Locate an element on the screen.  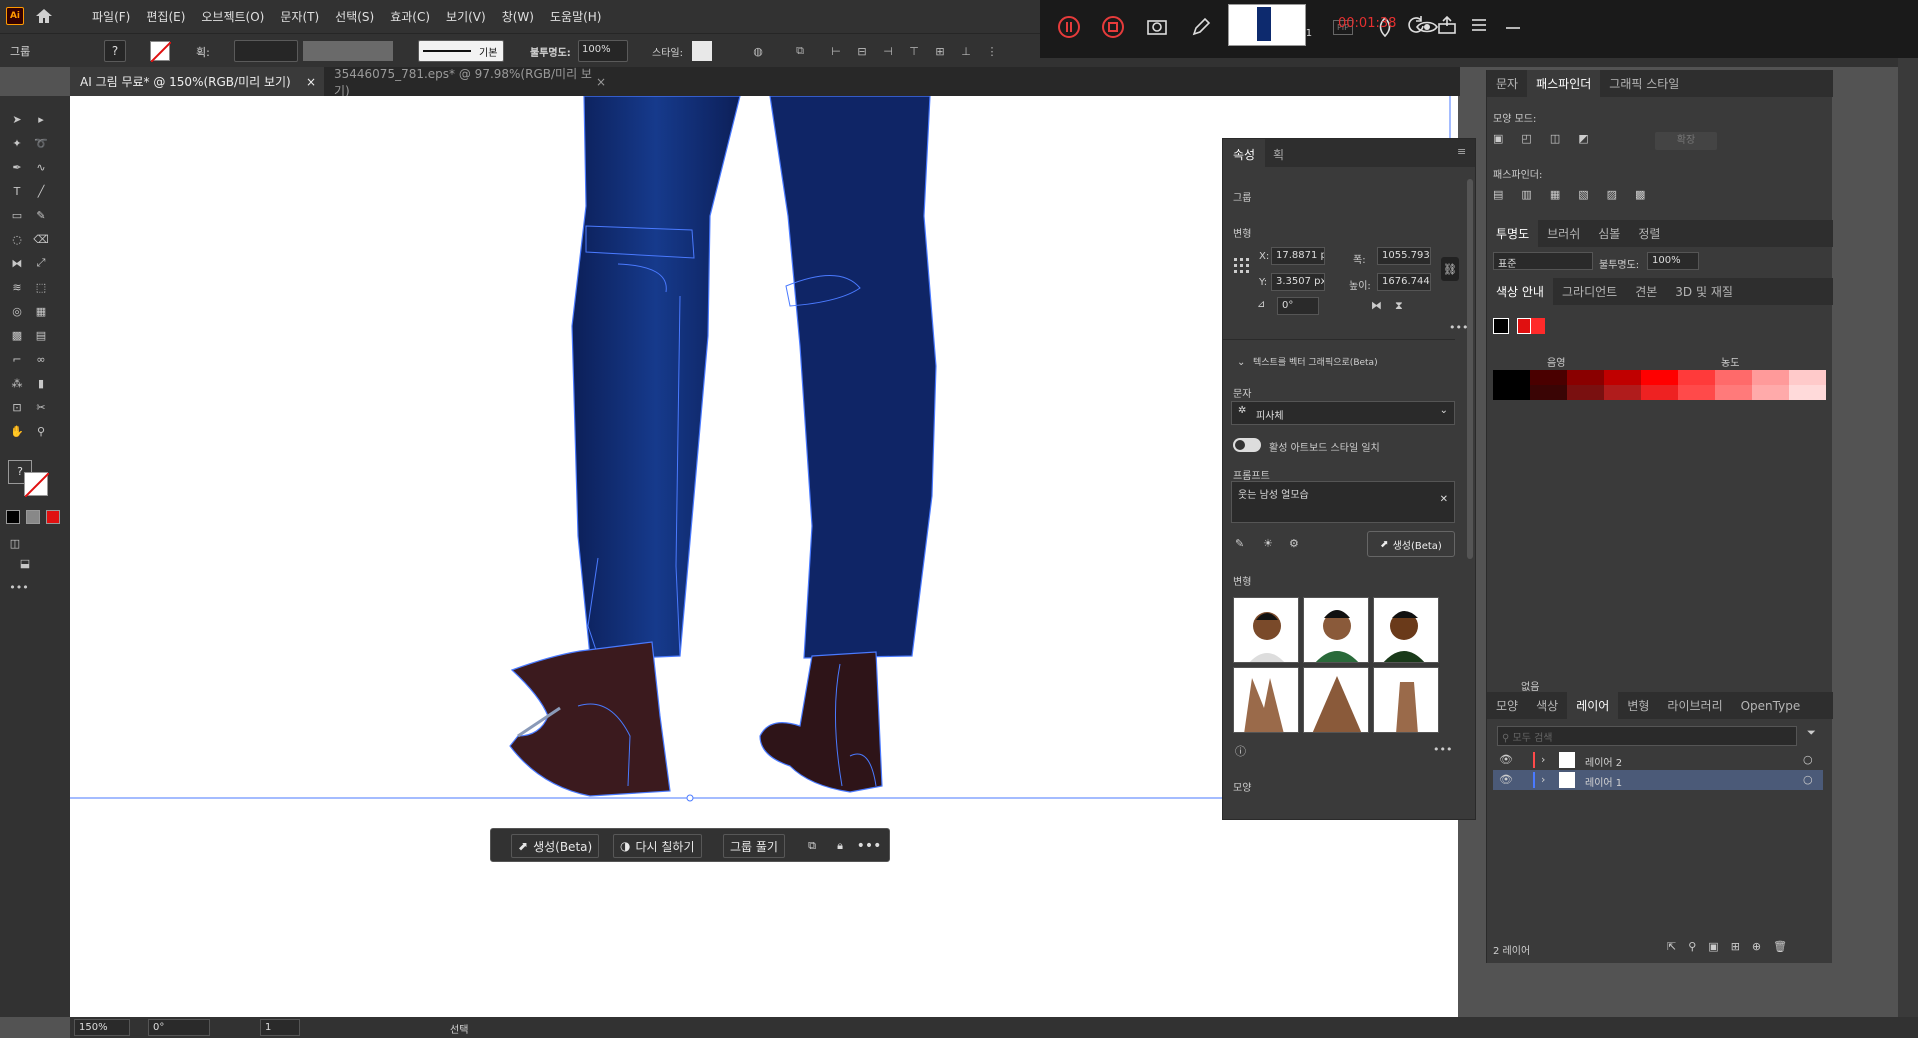
visibility-eye-icon: 👁︎ is located at coordinates (1506, 759).